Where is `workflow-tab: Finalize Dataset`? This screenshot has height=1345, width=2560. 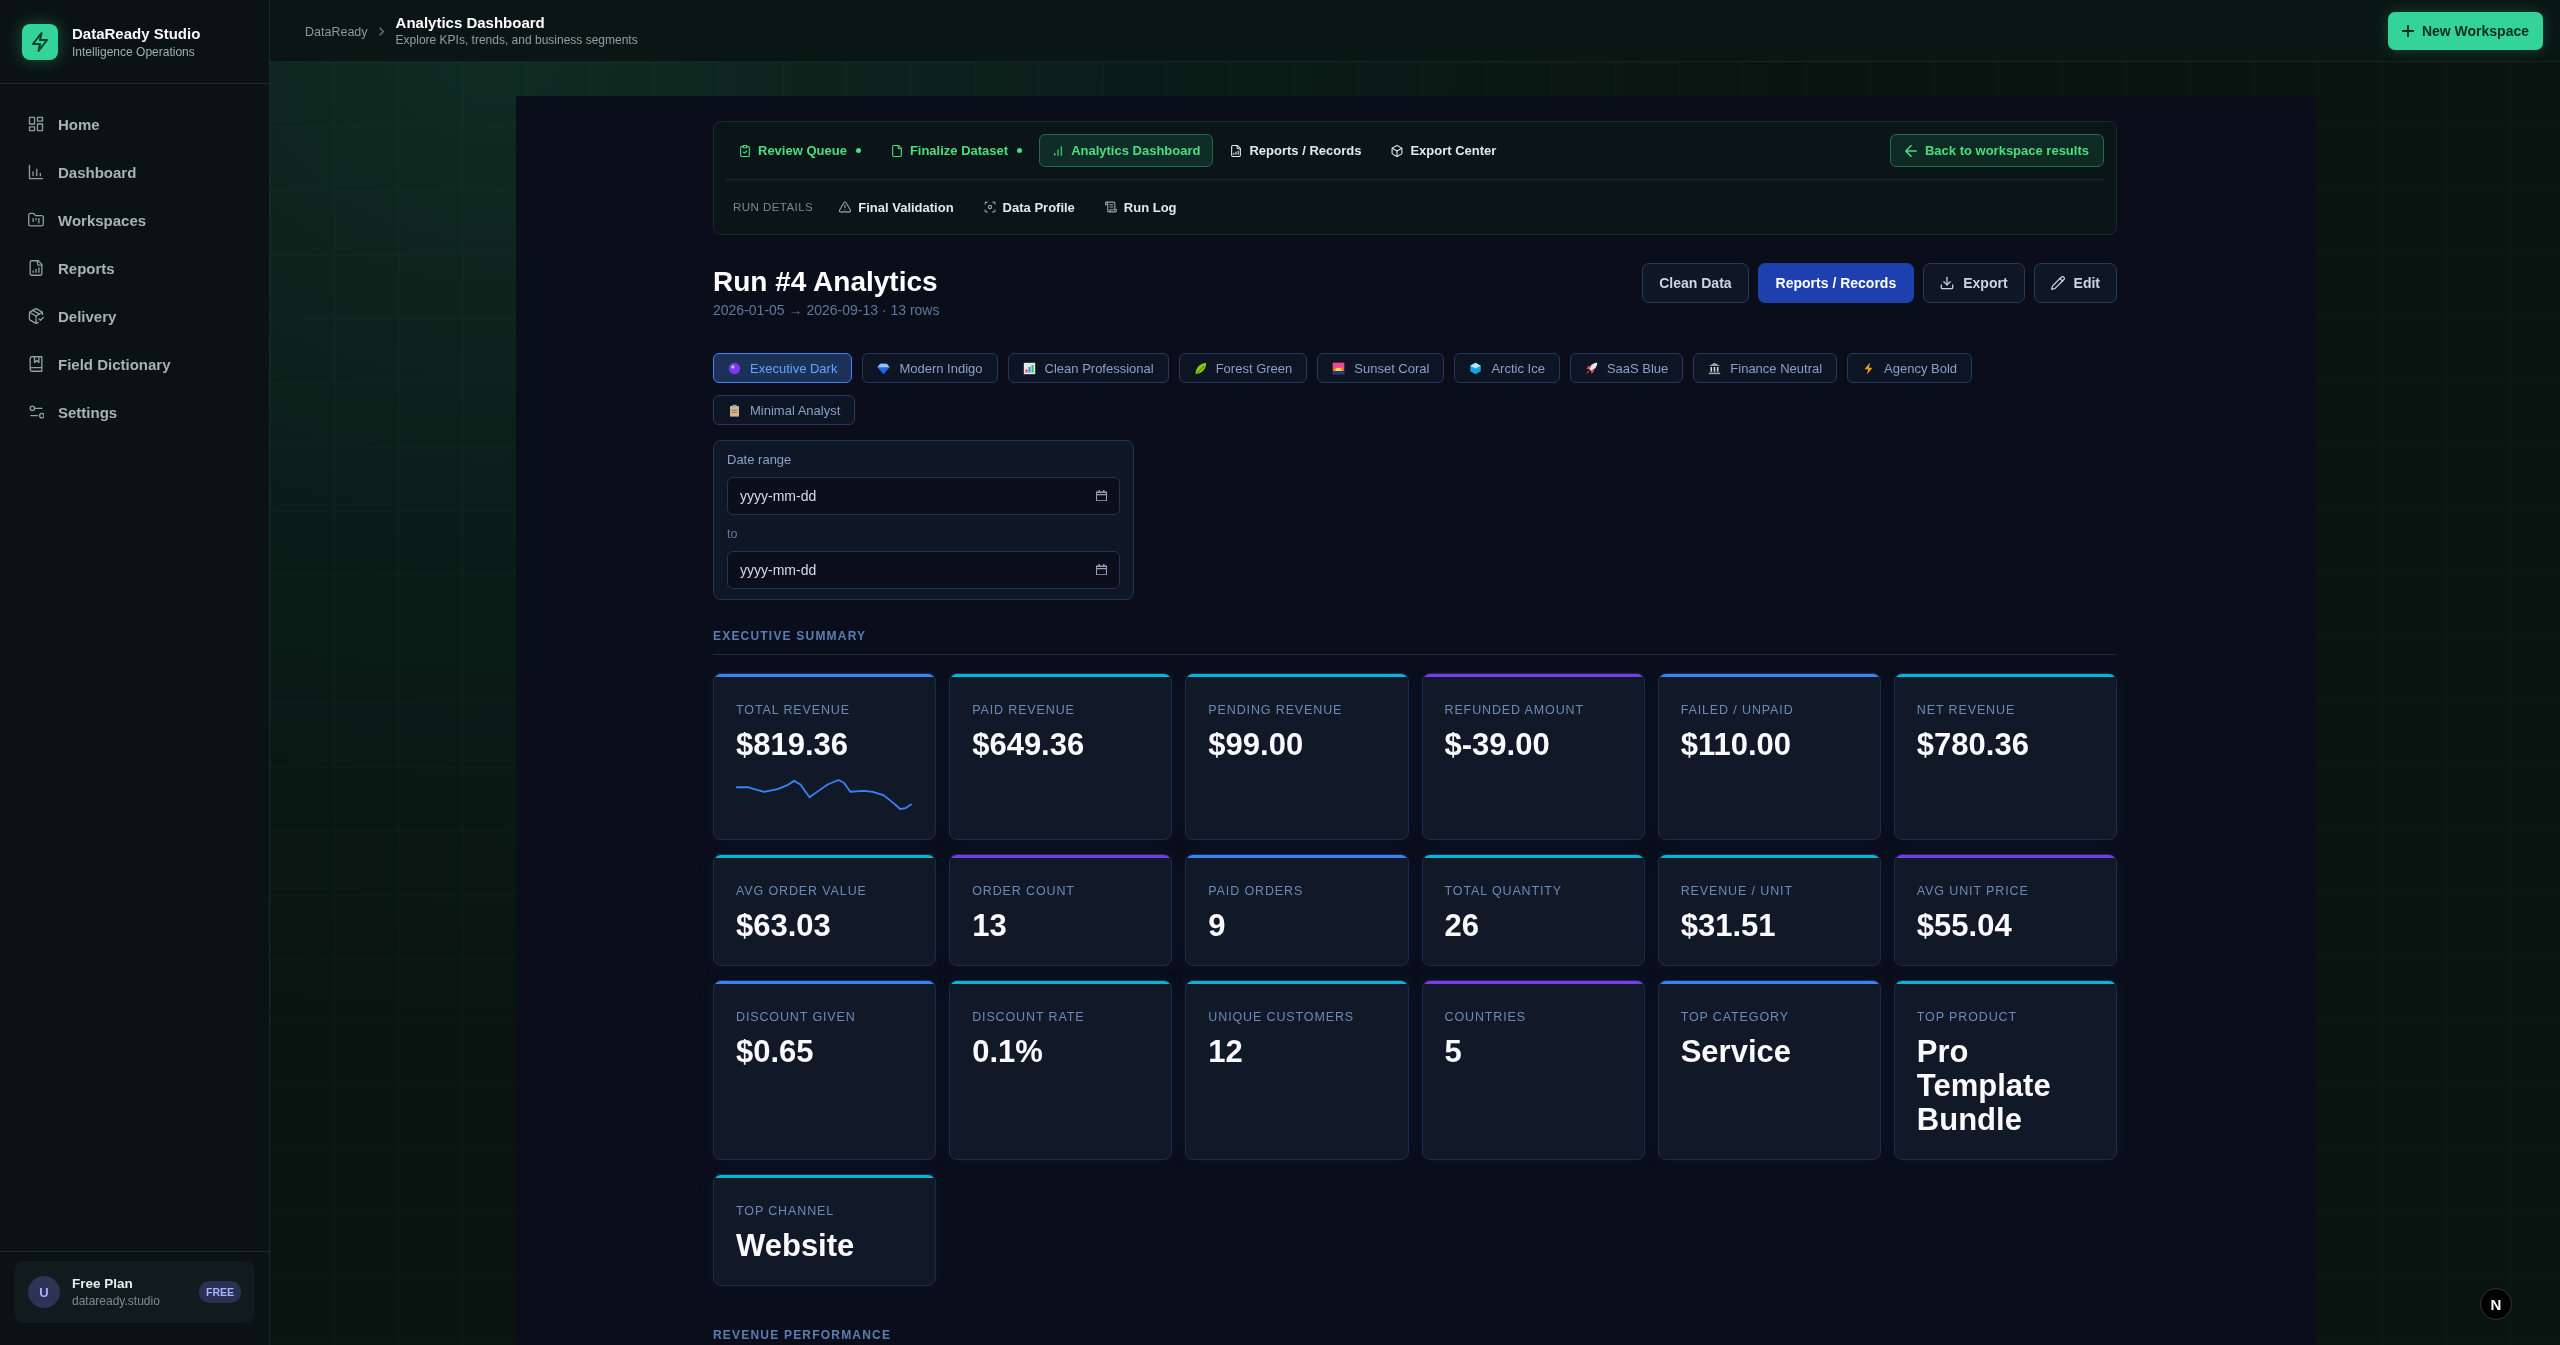 workflow-tab: Finalize Dataset is located at coordinates (956, 150).